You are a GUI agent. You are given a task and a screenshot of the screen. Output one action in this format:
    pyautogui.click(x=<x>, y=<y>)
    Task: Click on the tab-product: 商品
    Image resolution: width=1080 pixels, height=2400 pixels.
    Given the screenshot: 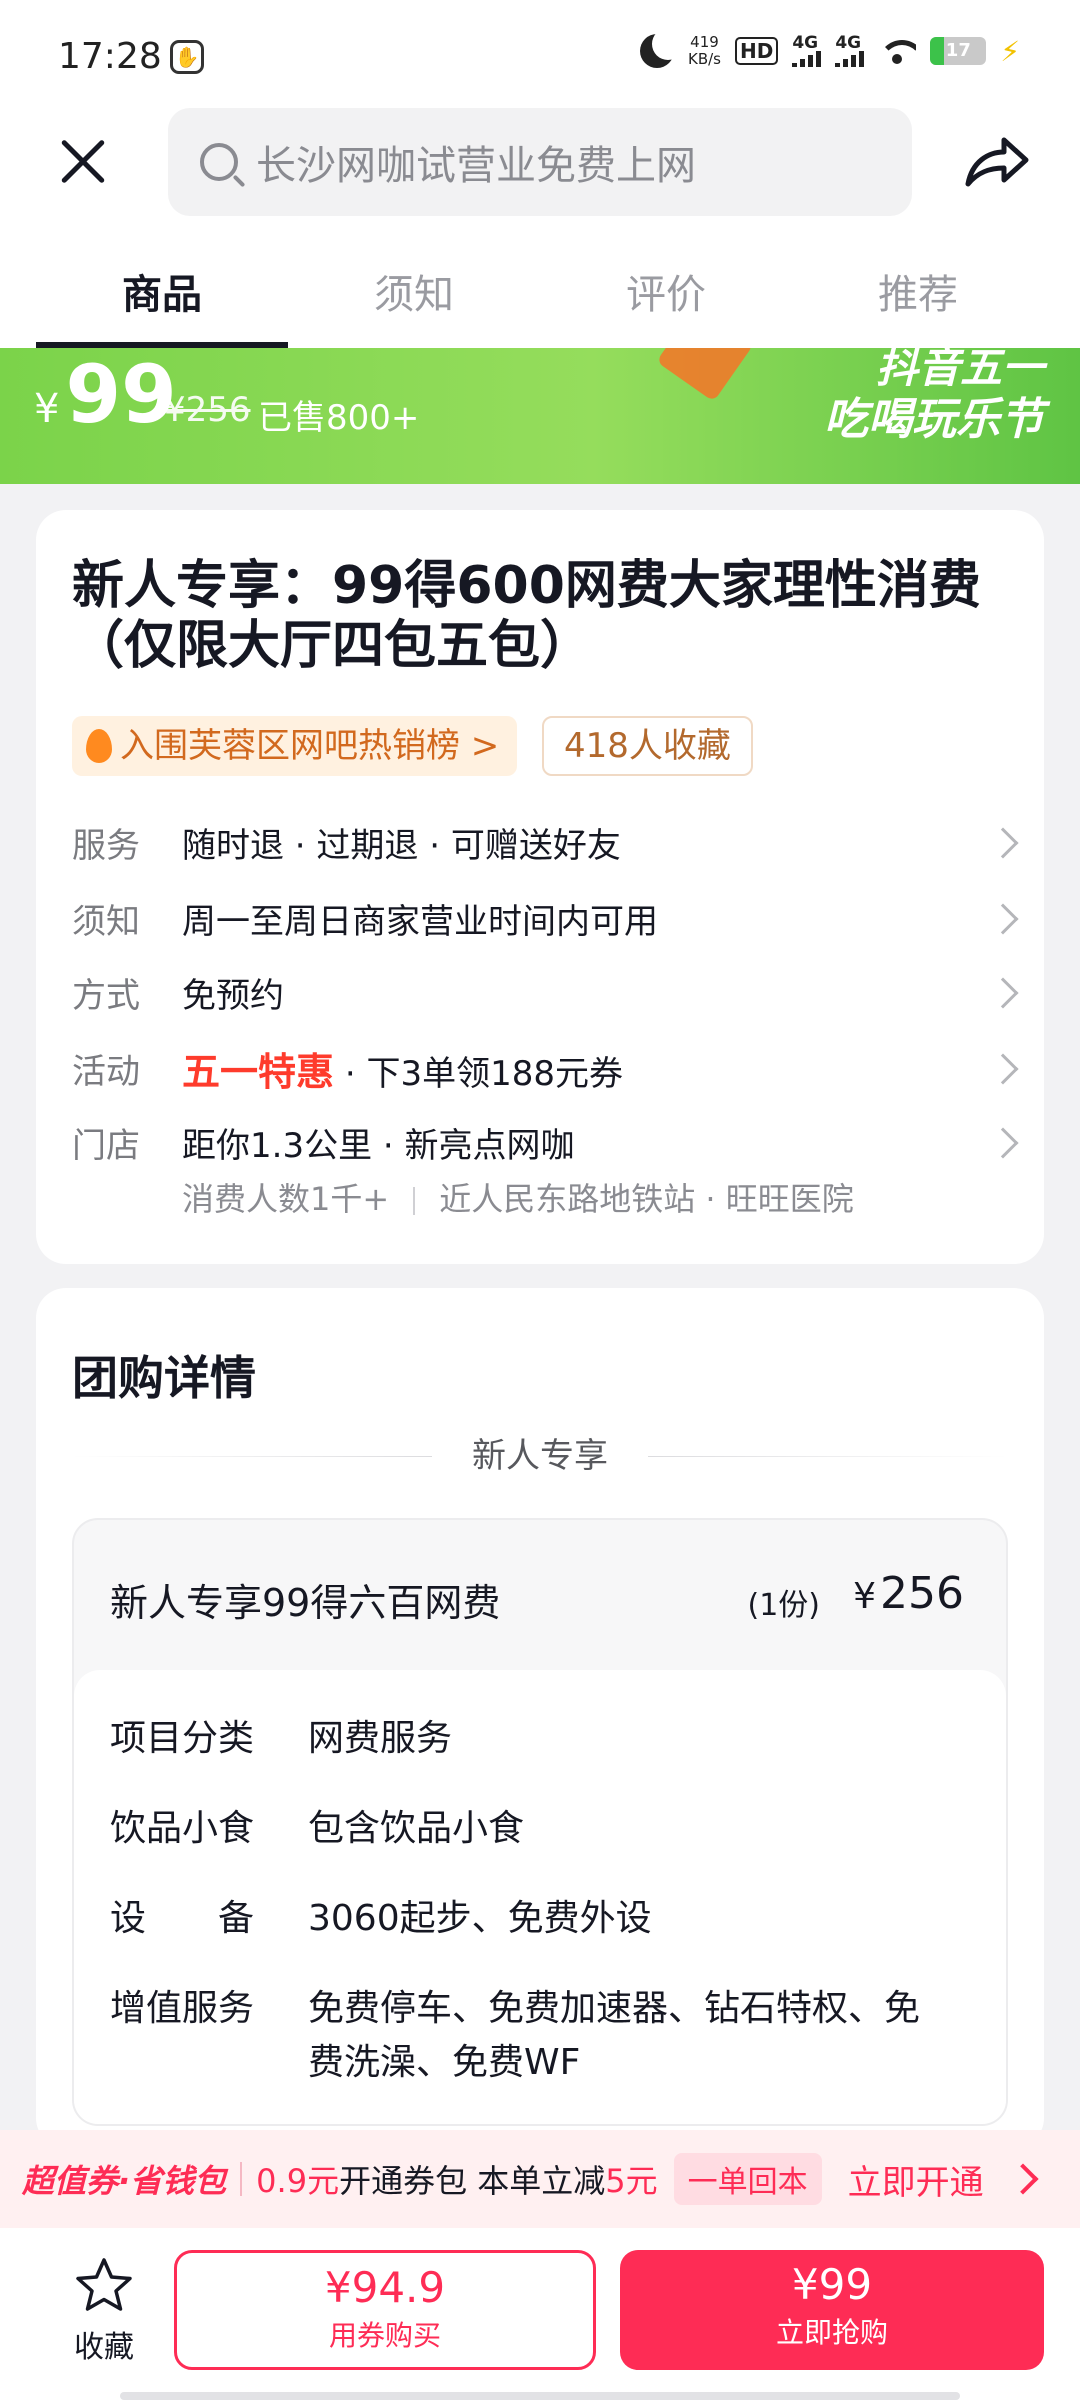 What is the action you would take?
    pyautogui.click(x=162, y=284)
    